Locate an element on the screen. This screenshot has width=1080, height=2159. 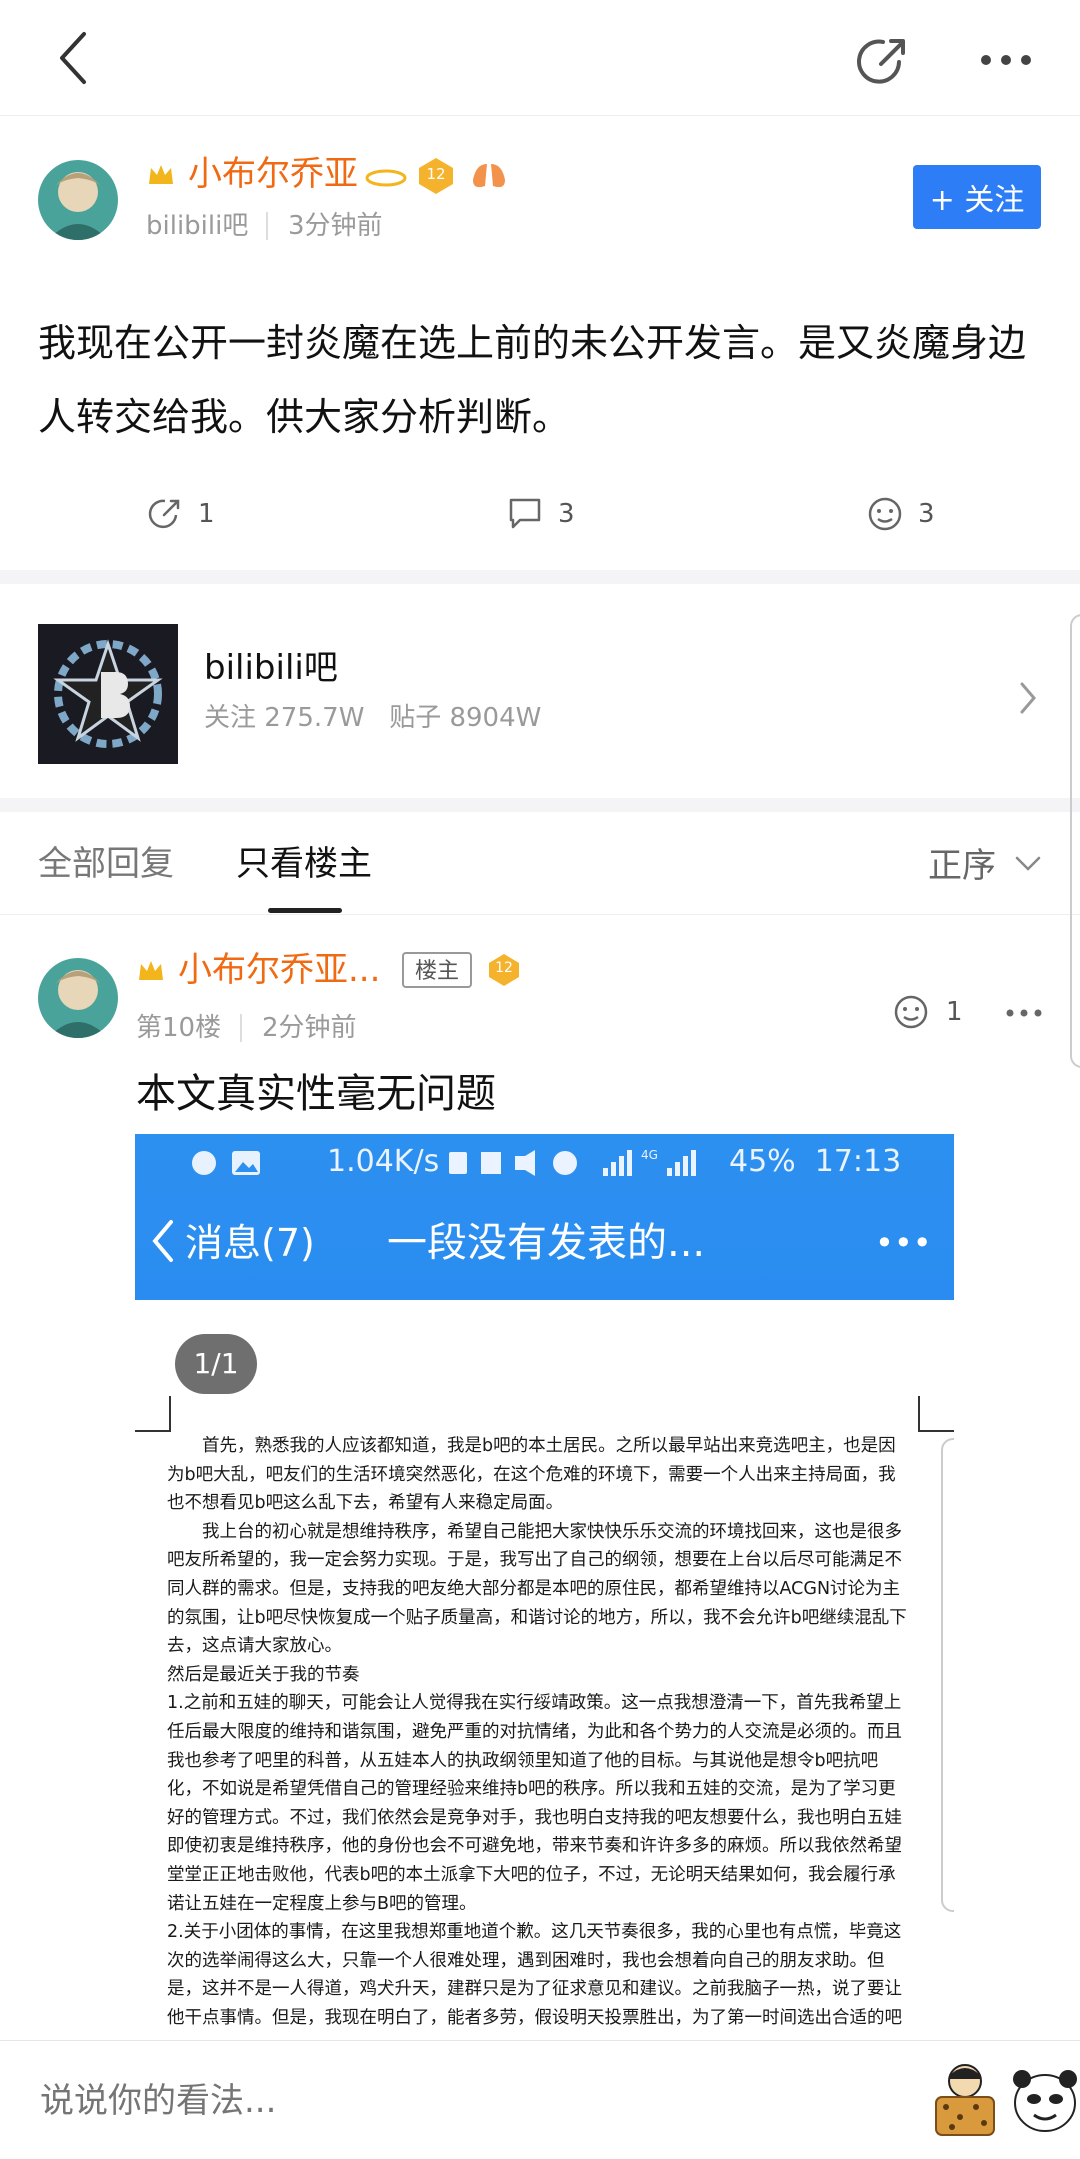
bottom-comment-bar is located at coordinates (540, 2099).